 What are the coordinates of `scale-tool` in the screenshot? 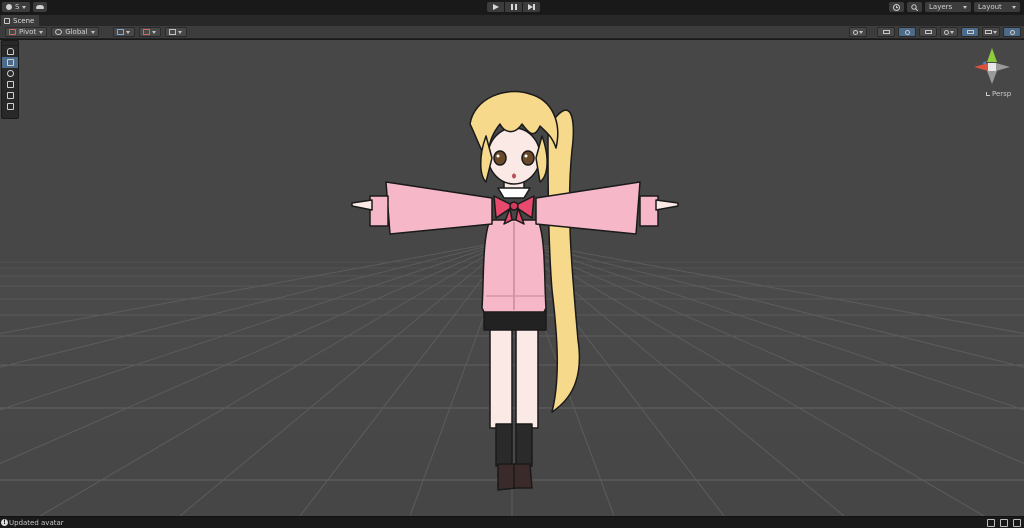 It's located at (10, 84).